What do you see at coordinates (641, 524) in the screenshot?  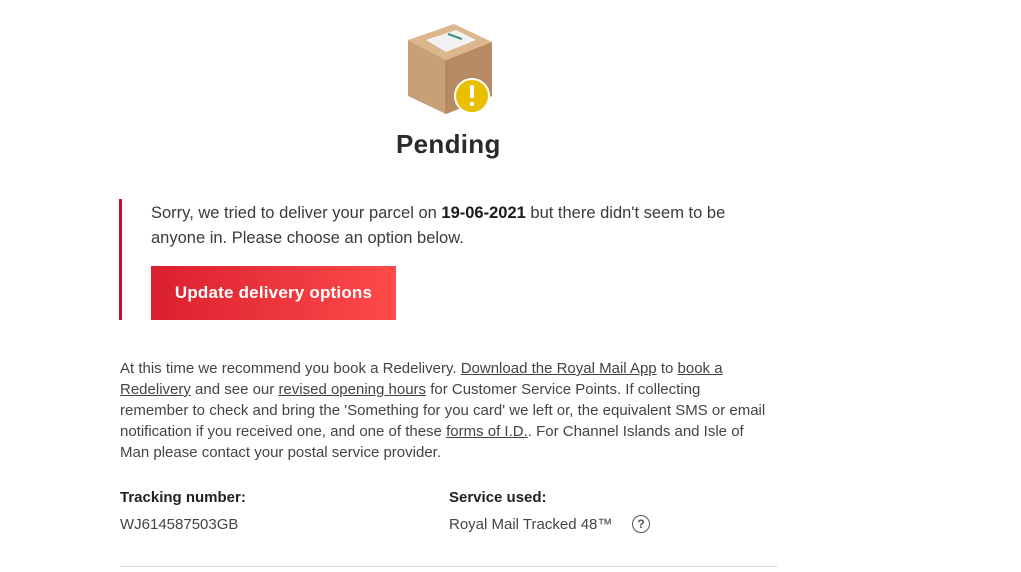 I see `question-icon: ?` at bounding box center [641, 524].